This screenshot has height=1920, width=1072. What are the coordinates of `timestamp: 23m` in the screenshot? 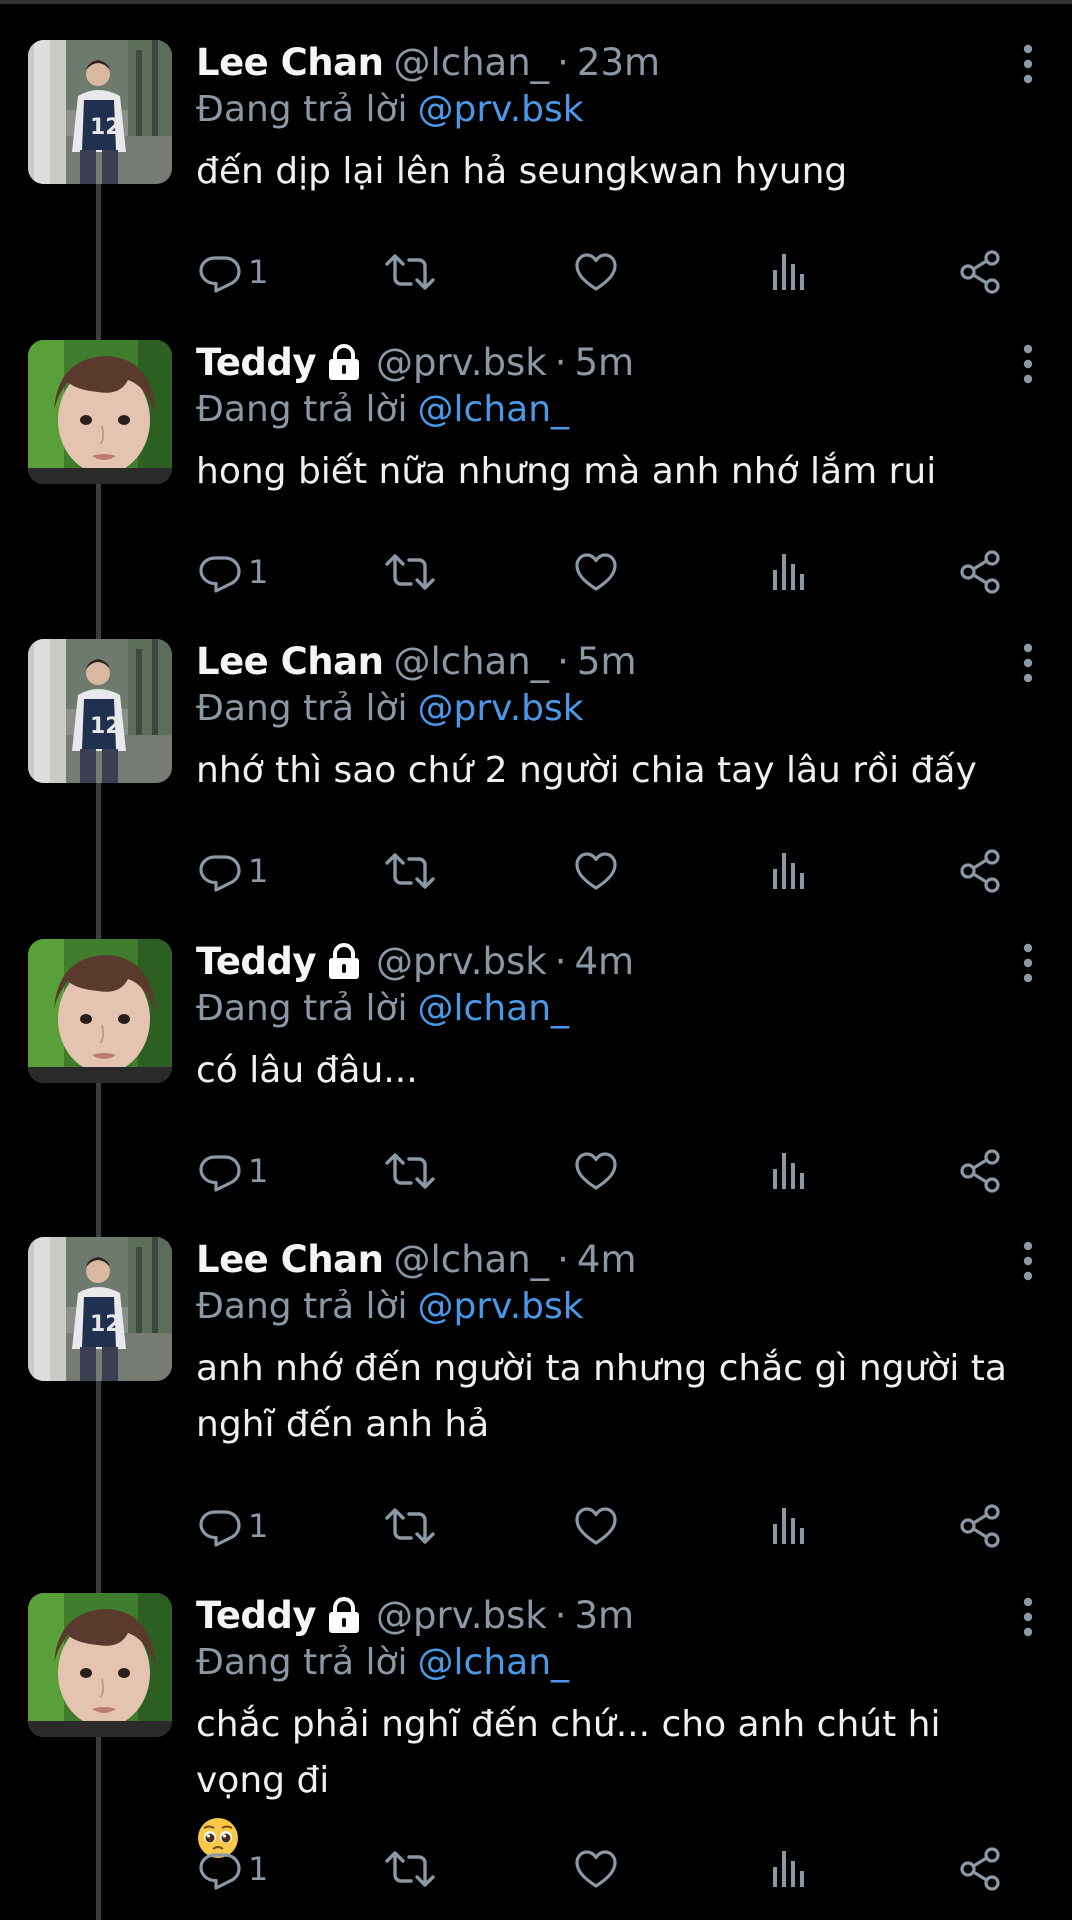 It's located at (618, 63).